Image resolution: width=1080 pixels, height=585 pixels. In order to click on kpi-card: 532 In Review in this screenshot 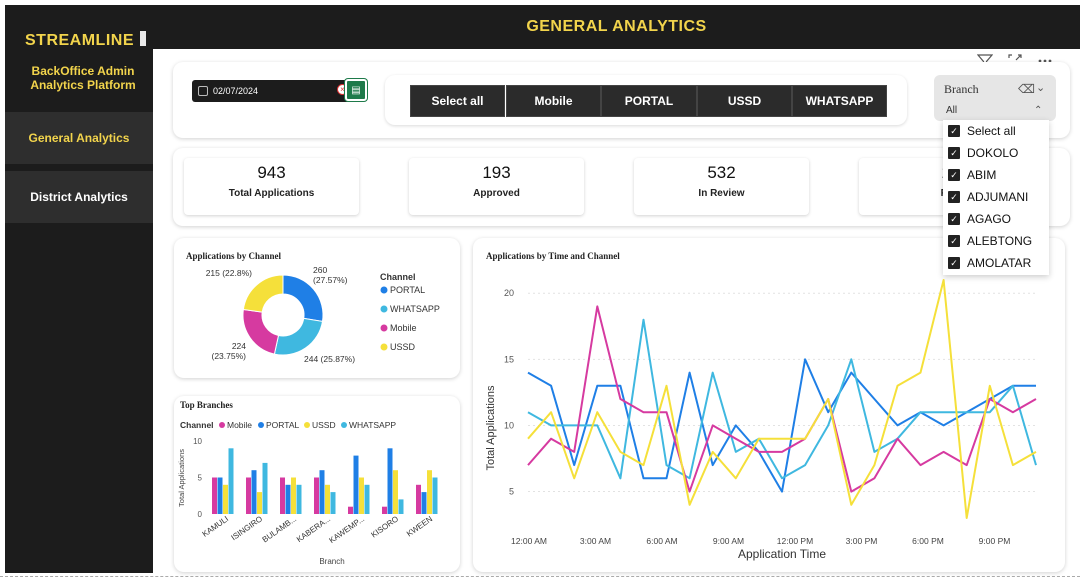, I will do `click(721, 186)`.